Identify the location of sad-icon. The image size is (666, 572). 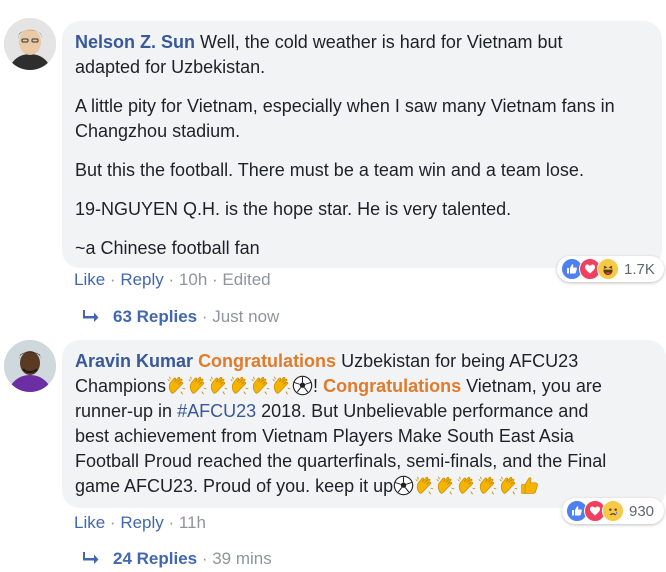
(613, 511).